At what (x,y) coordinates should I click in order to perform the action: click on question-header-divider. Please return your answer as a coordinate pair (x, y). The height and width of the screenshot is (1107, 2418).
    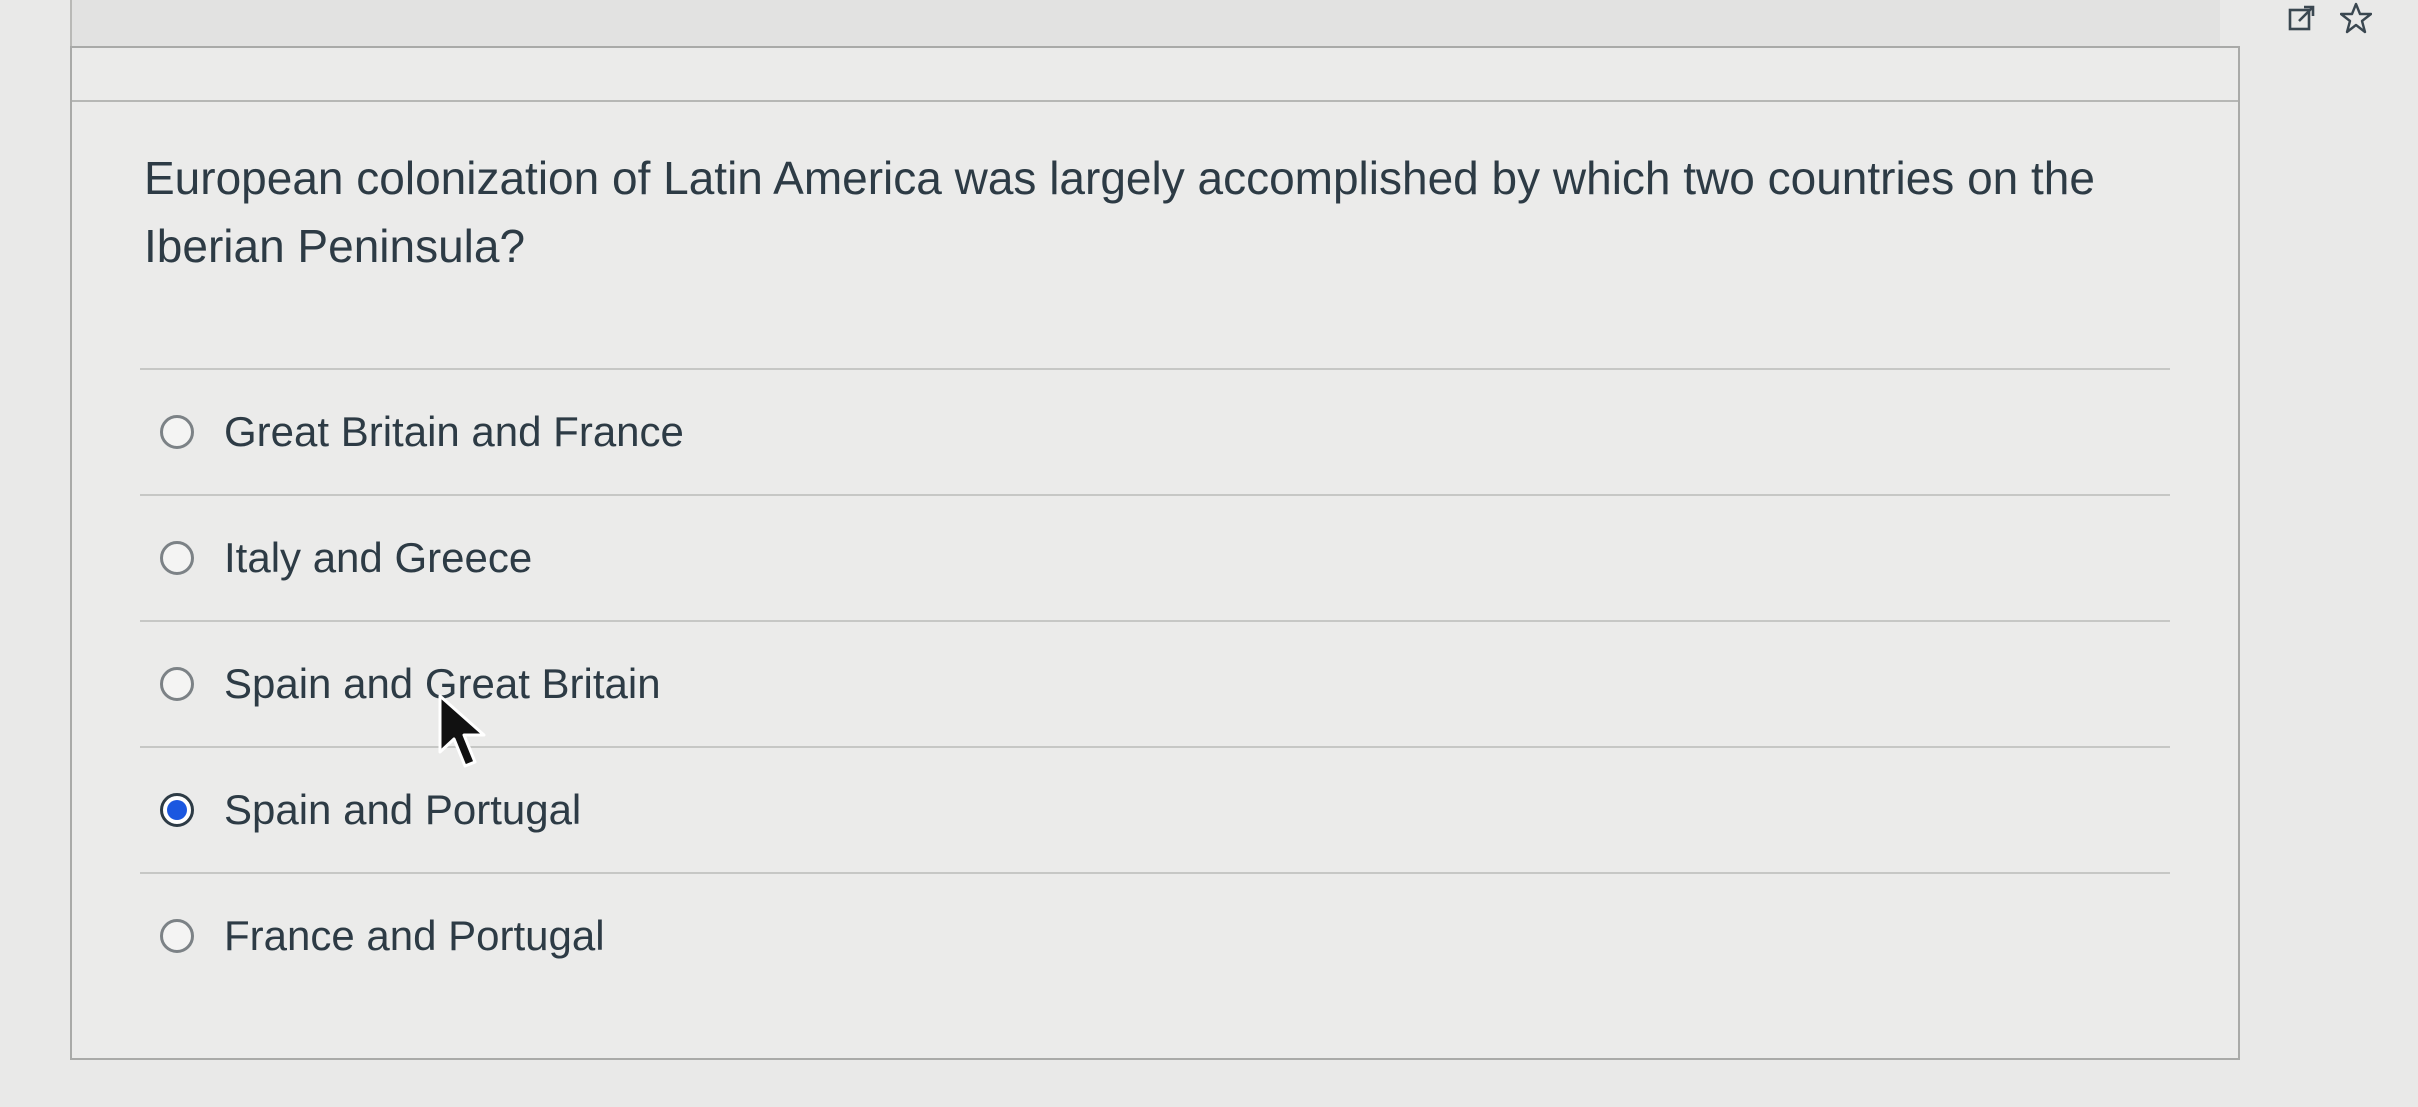
    Looking at the image, I should click on (1155, 101).